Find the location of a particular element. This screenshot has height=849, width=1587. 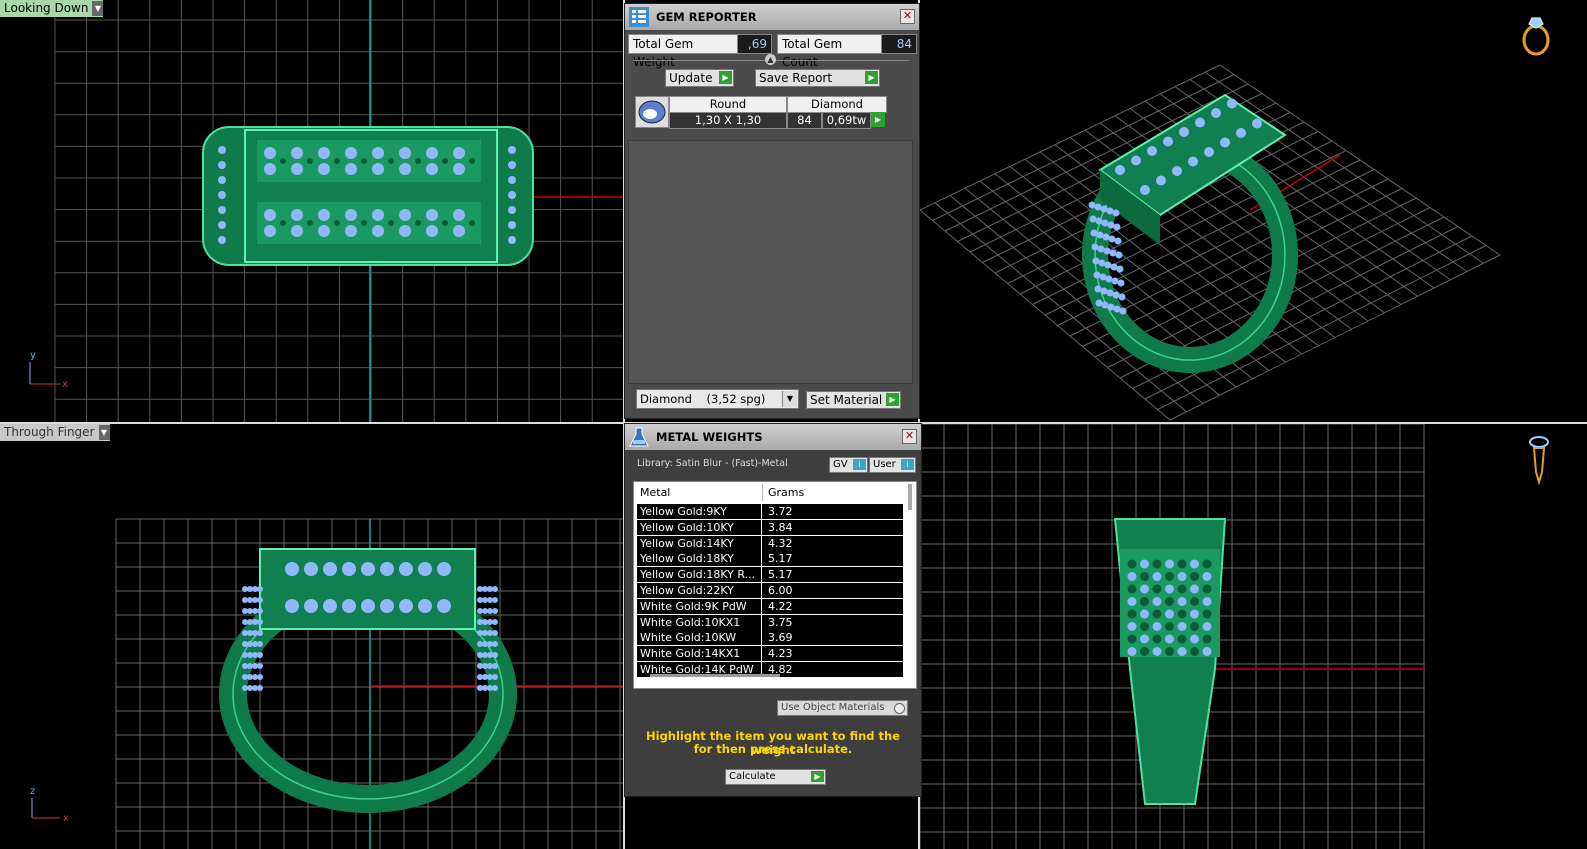

table-row: Yellow Gold:22KY 6.00 is located at coordinates (770, 590).